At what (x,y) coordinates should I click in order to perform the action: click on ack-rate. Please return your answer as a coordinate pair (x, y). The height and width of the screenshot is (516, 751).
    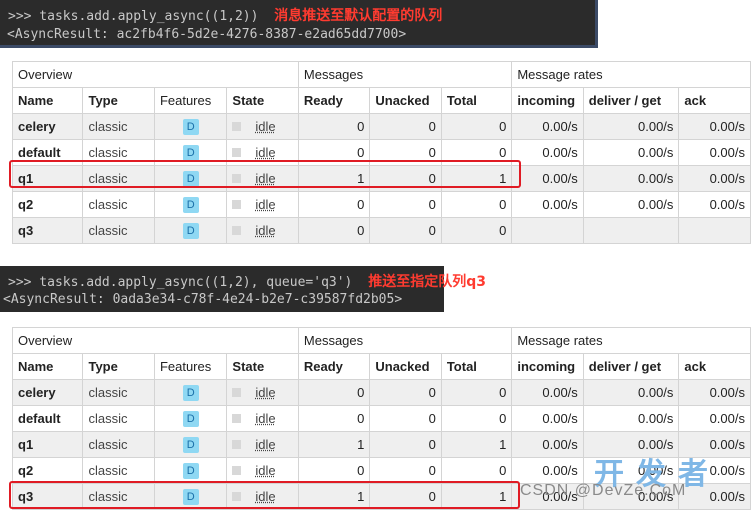
    Looking at the image, I should click on (714, 230).